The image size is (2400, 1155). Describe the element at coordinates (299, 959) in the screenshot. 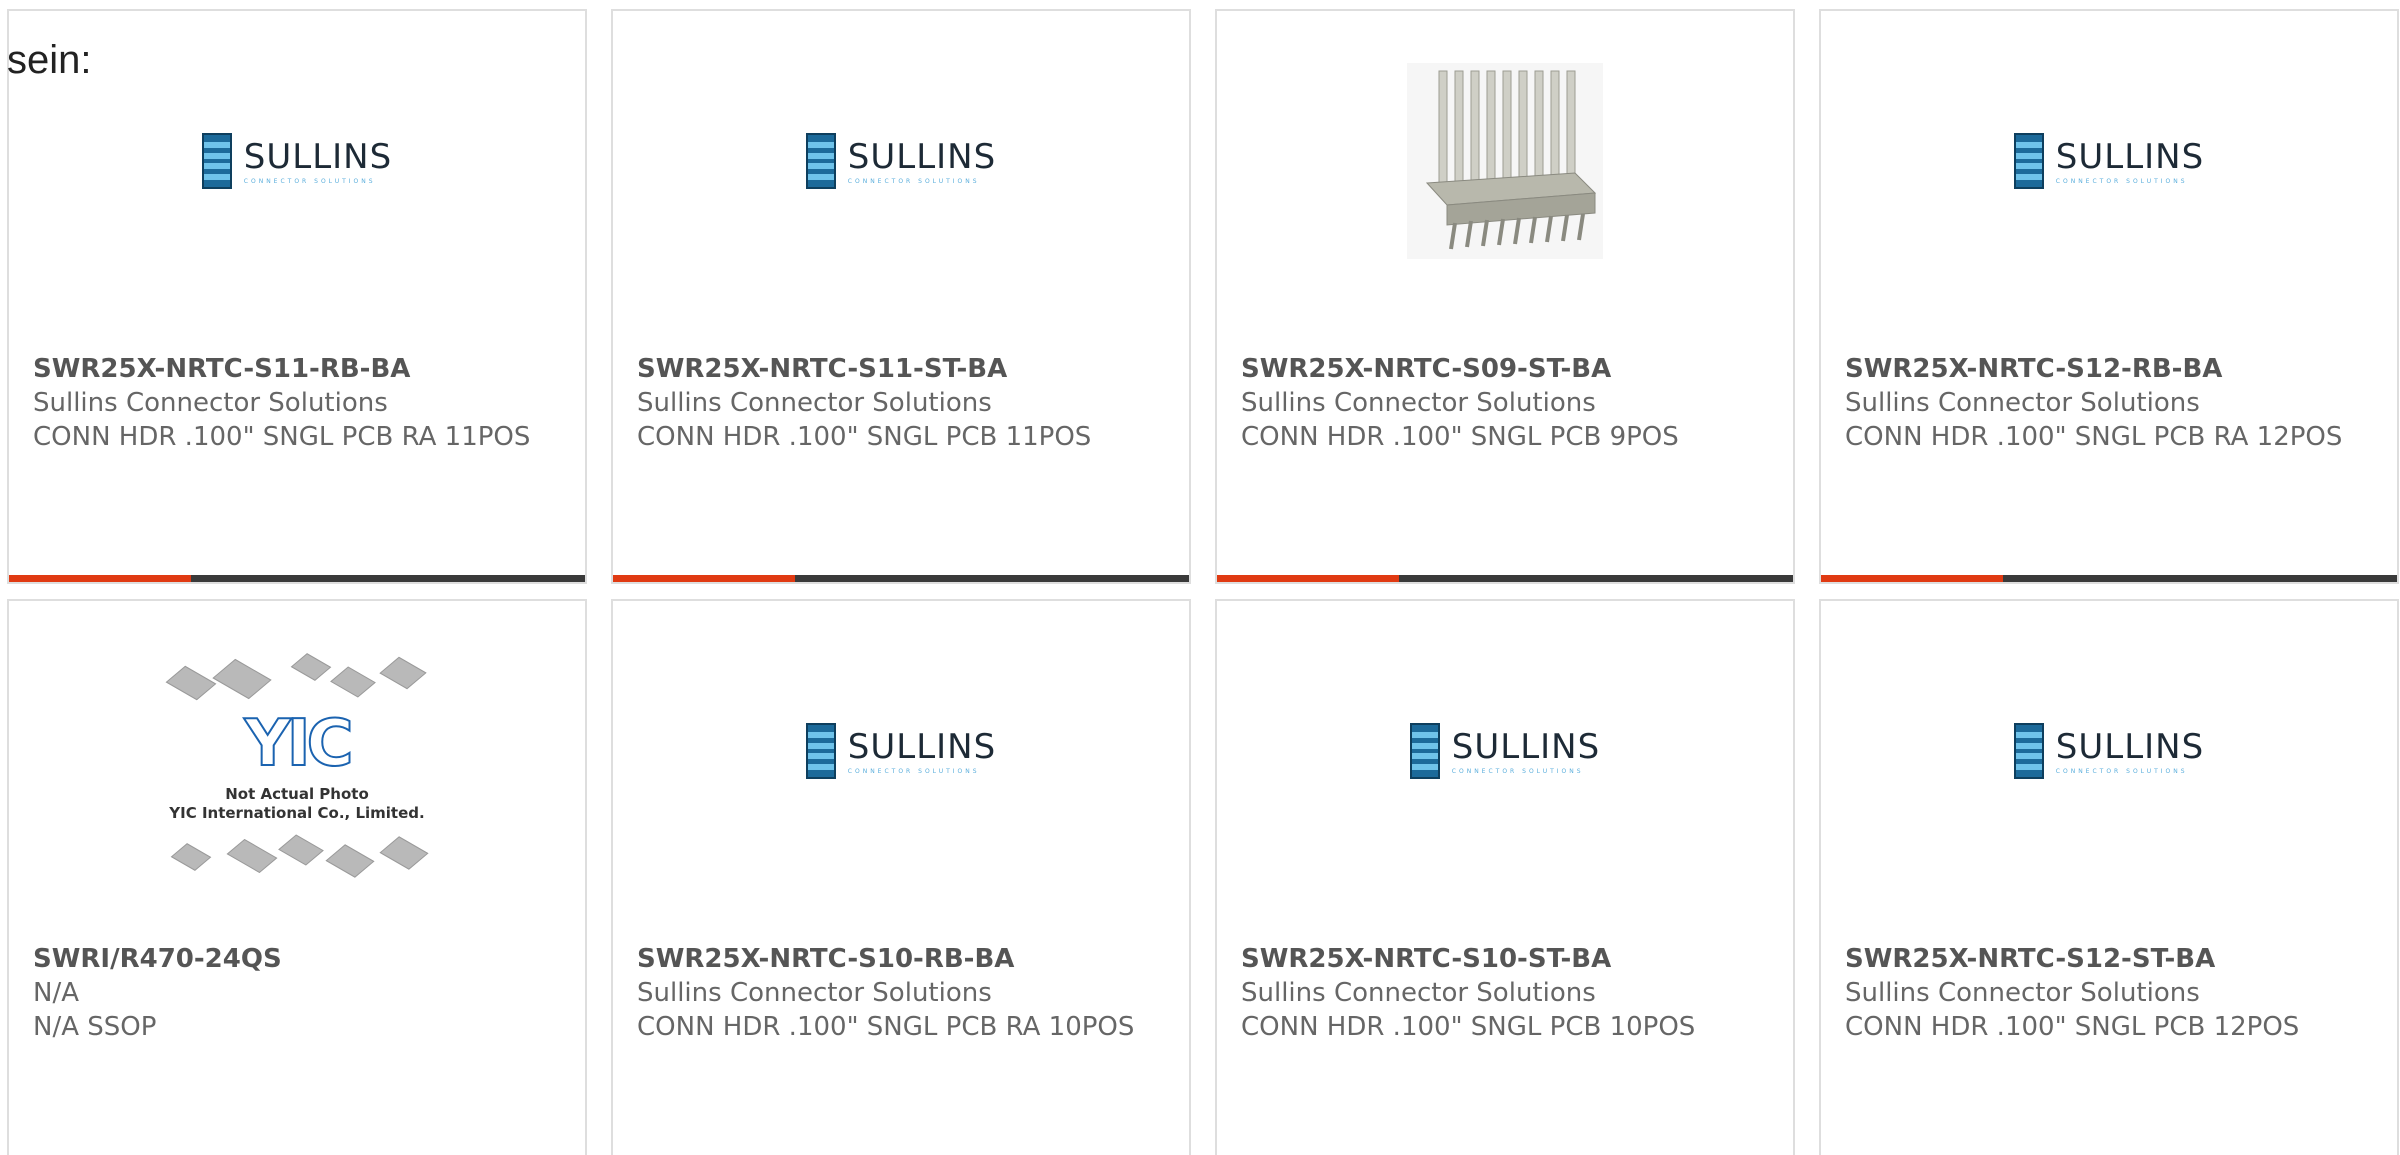

I see `part-number-link: SWRI/R470-24QS` at that location.